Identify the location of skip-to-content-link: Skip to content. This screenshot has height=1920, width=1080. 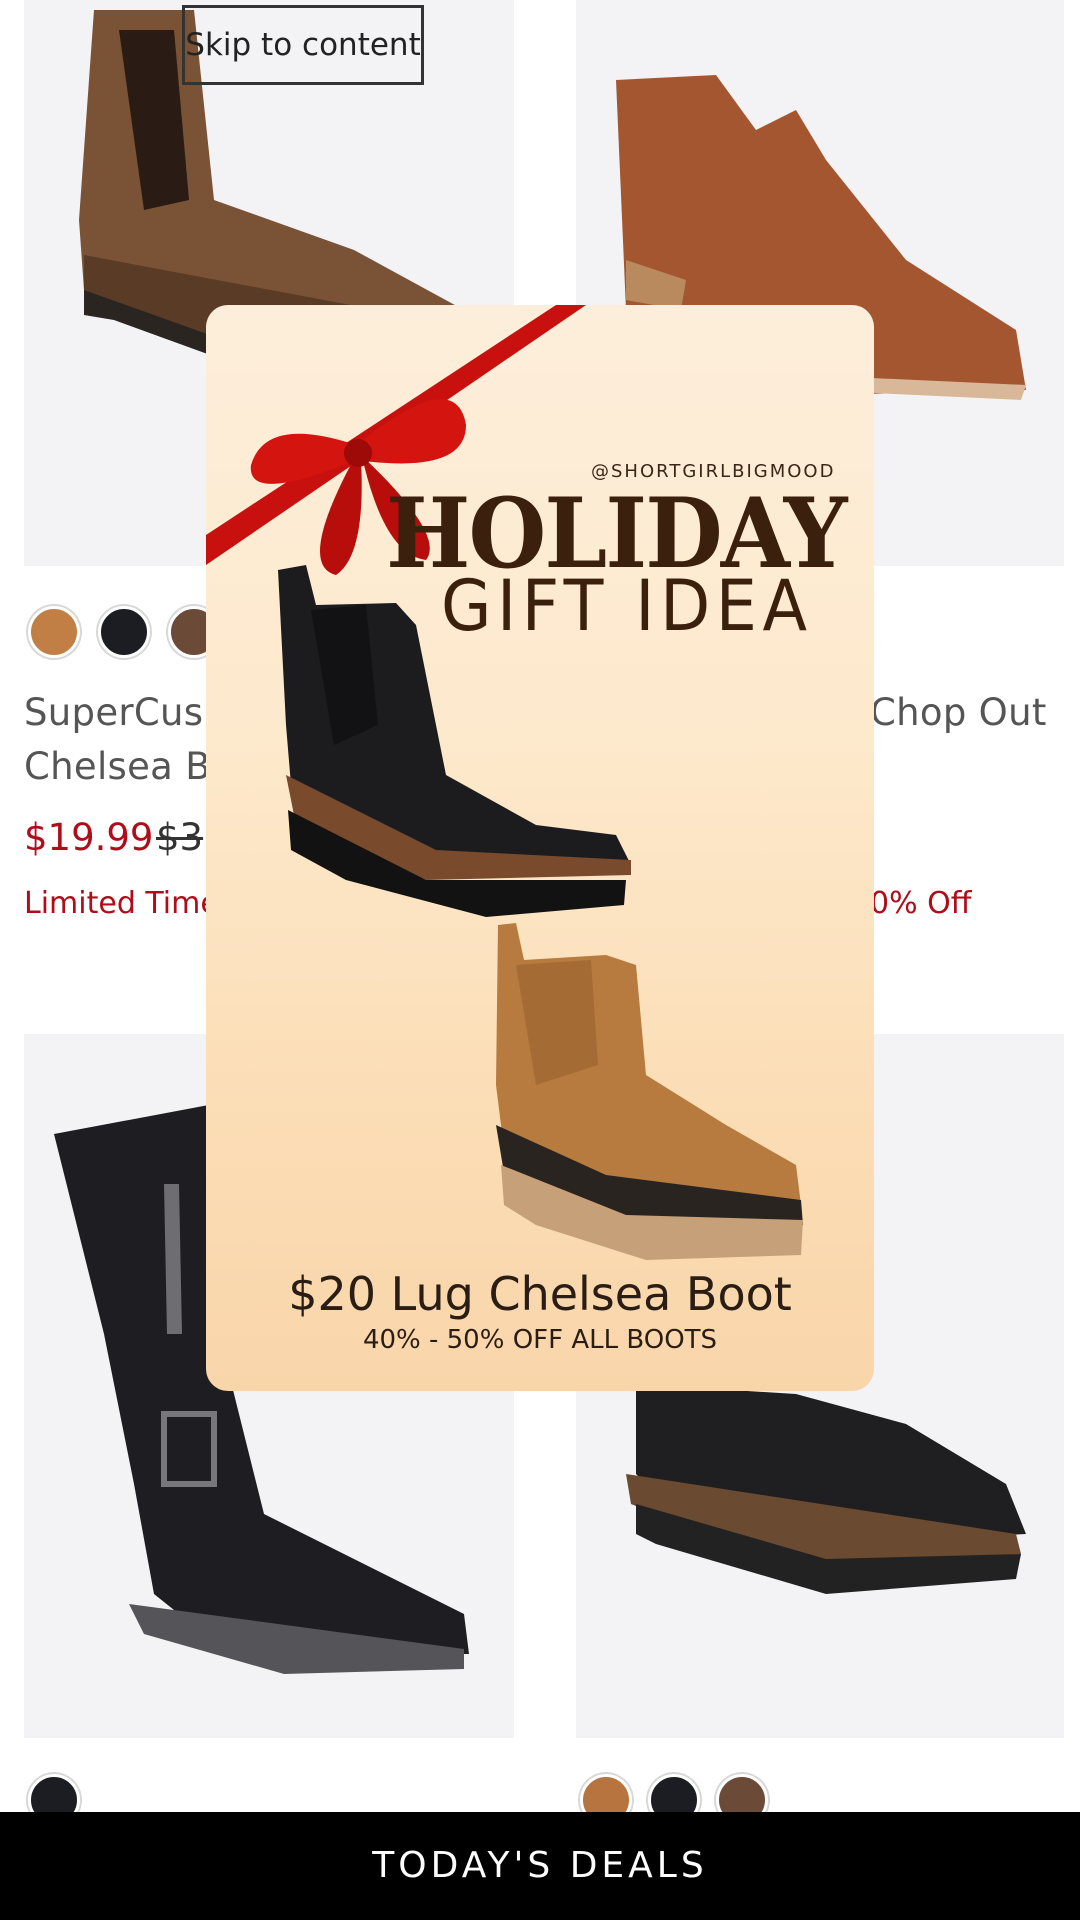
(303, 45).